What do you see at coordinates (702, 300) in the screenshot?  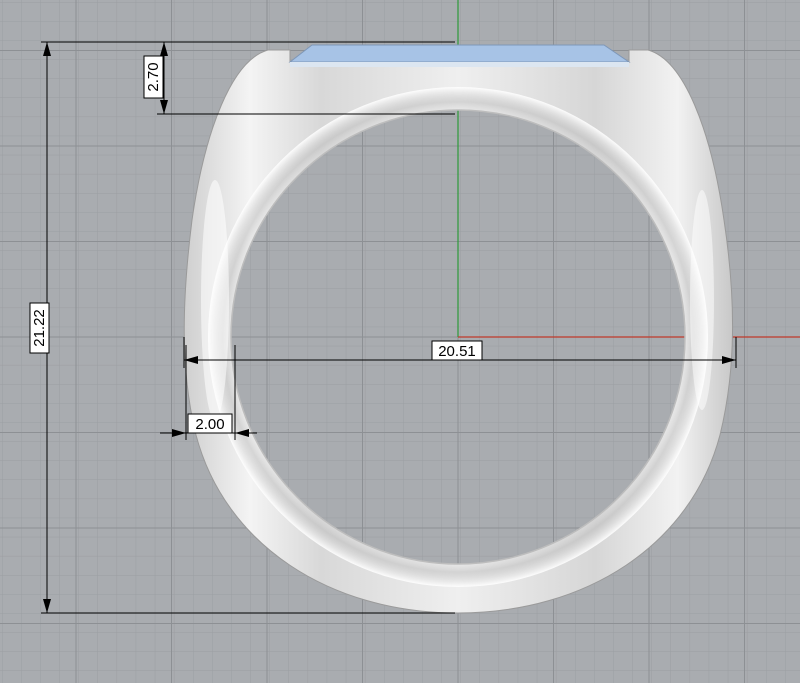 I see `ring-highlight-right` at bounding box center [702, 300].